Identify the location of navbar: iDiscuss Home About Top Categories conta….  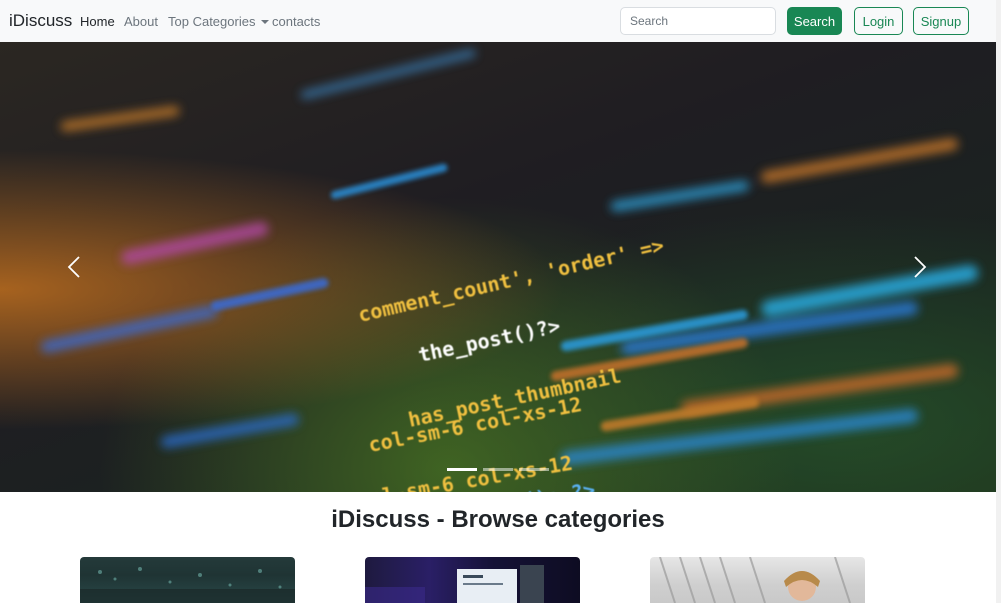
(498, 21).